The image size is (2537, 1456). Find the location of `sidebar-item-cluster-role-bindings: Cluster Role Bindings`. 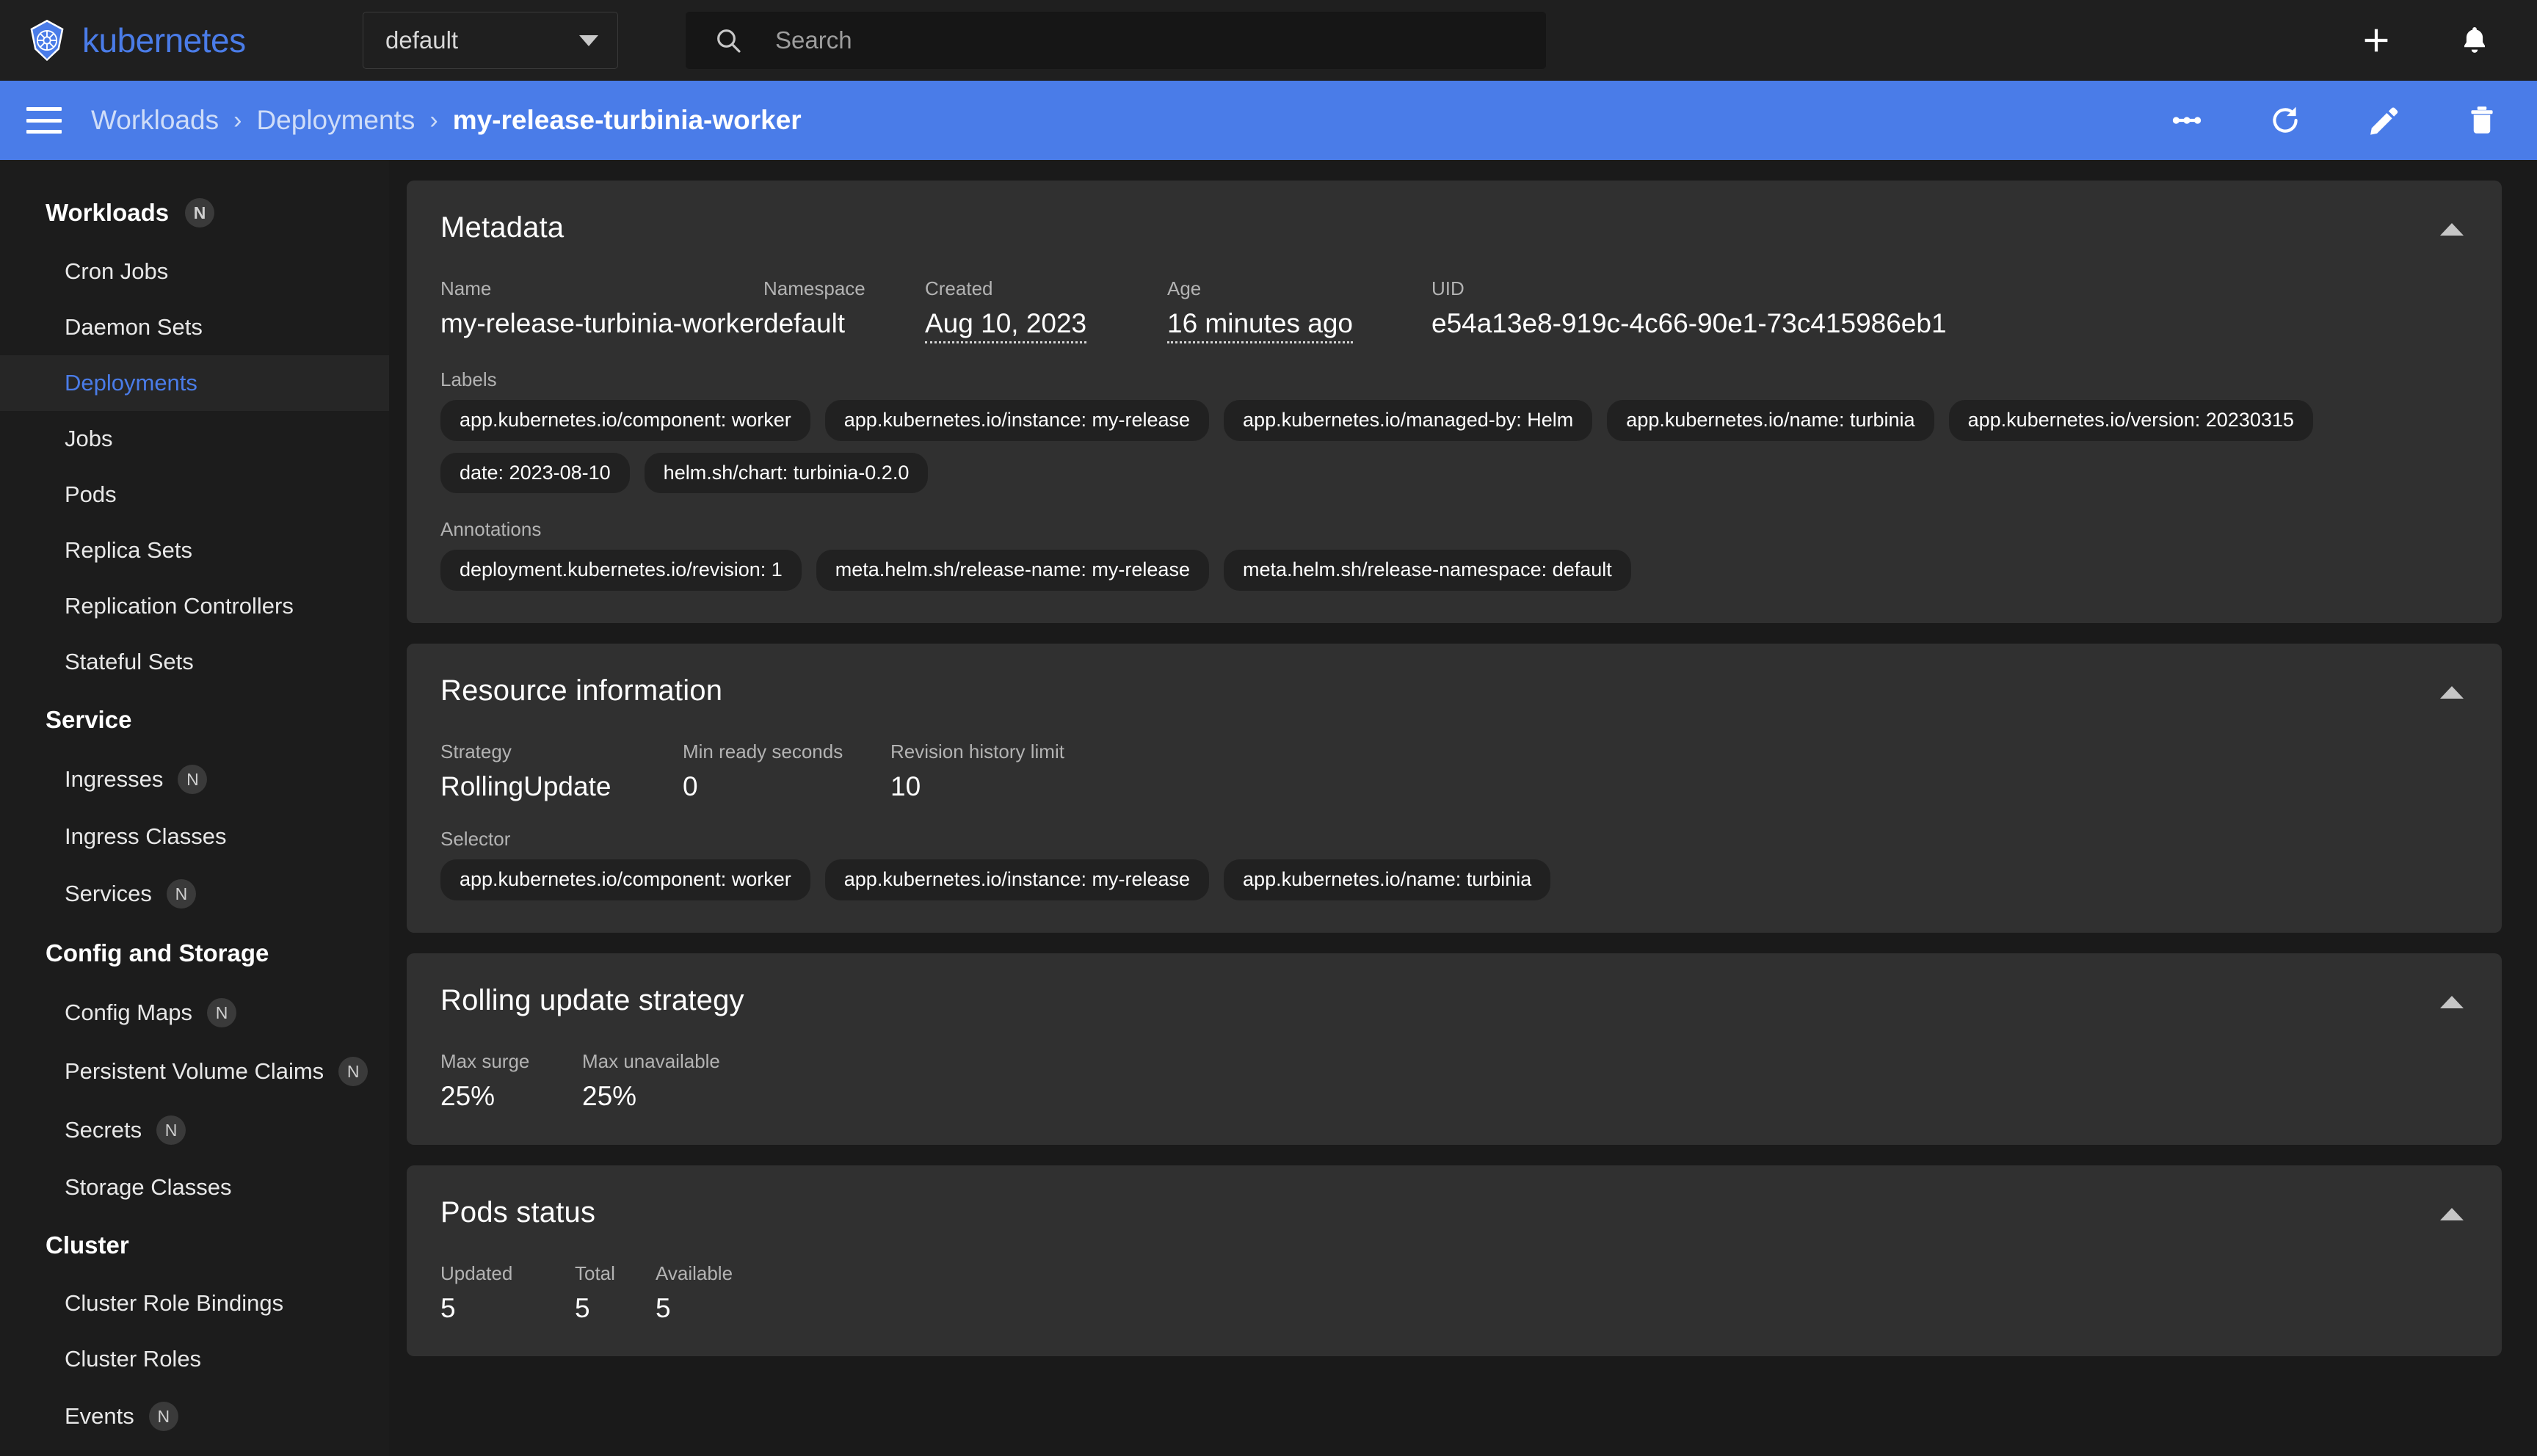

sidebar-item-cluster-role-bindings: Cluster Role Bindings is located at coordinates (194, 1303).